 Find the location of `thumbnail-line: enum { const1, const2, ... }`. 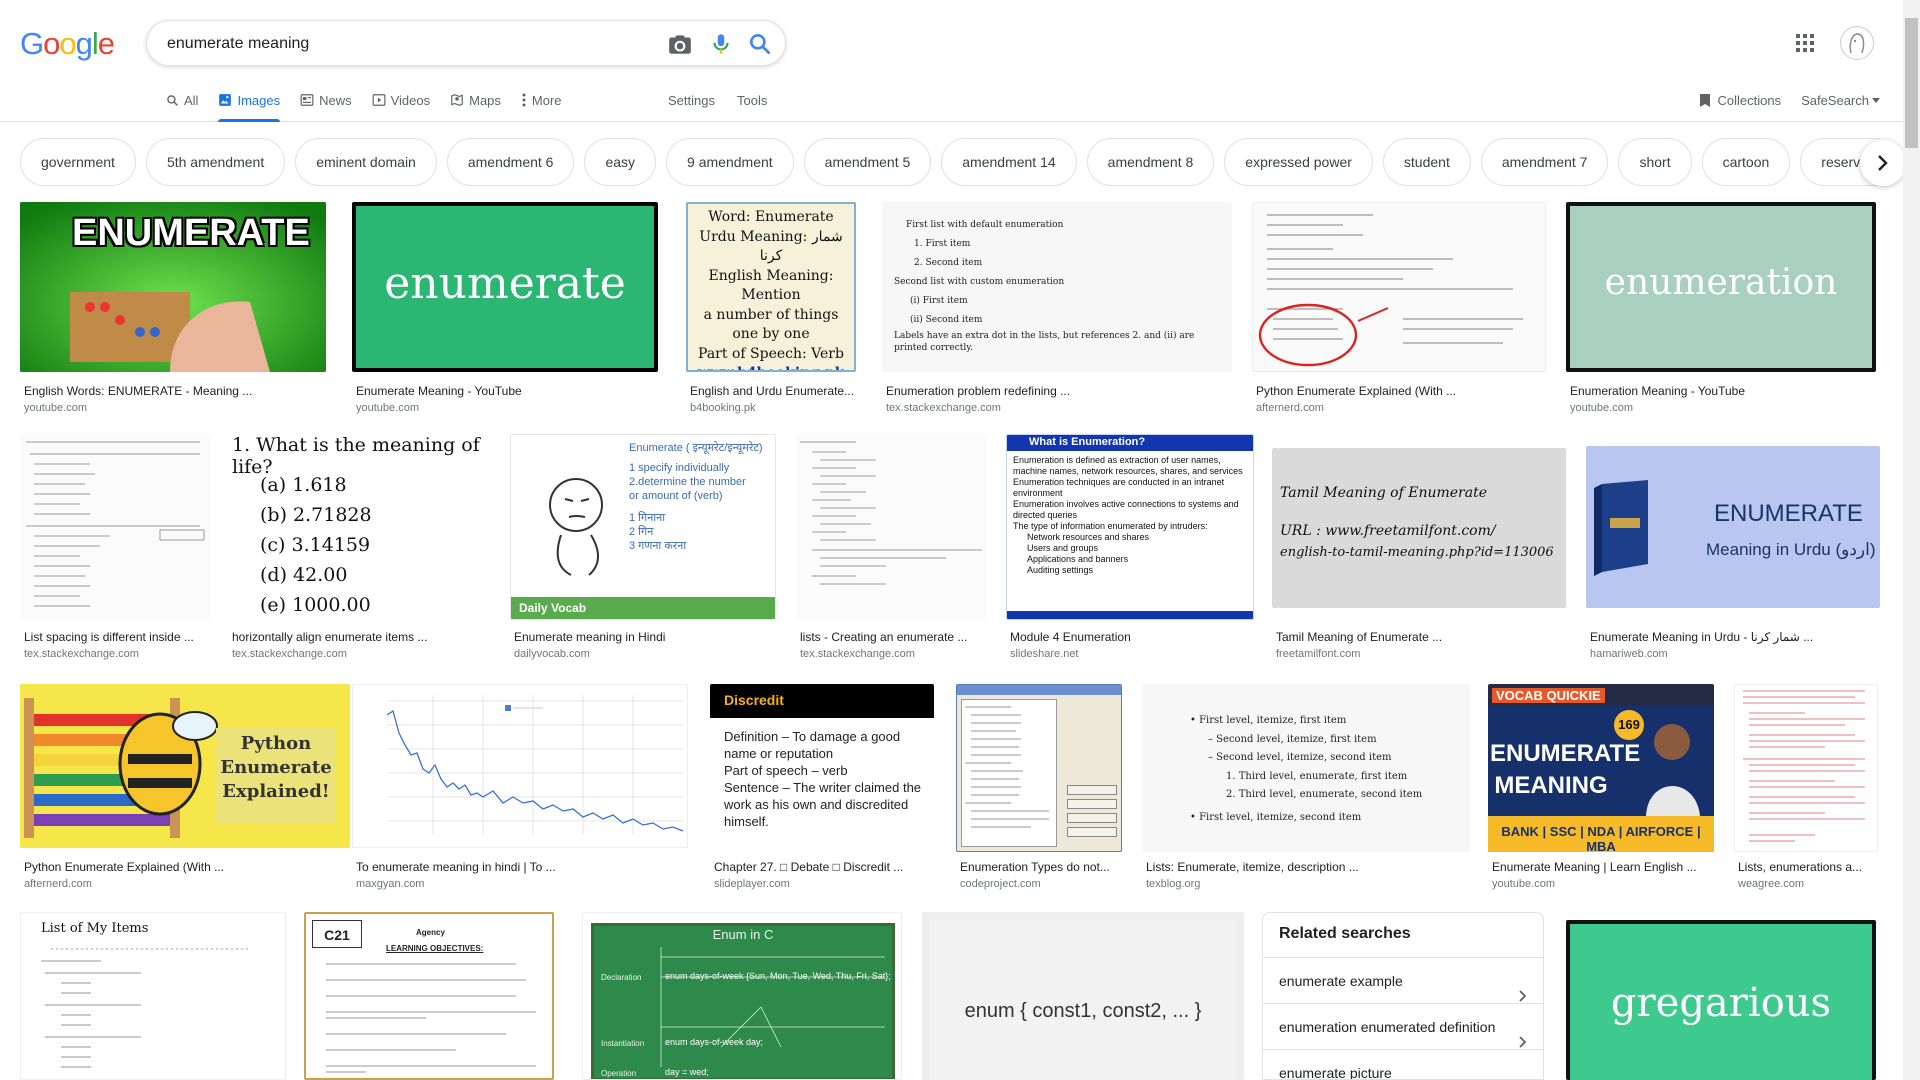

thumbnail-line: enum { const1, const2, ... } is located at coordinates (1083, 1011).